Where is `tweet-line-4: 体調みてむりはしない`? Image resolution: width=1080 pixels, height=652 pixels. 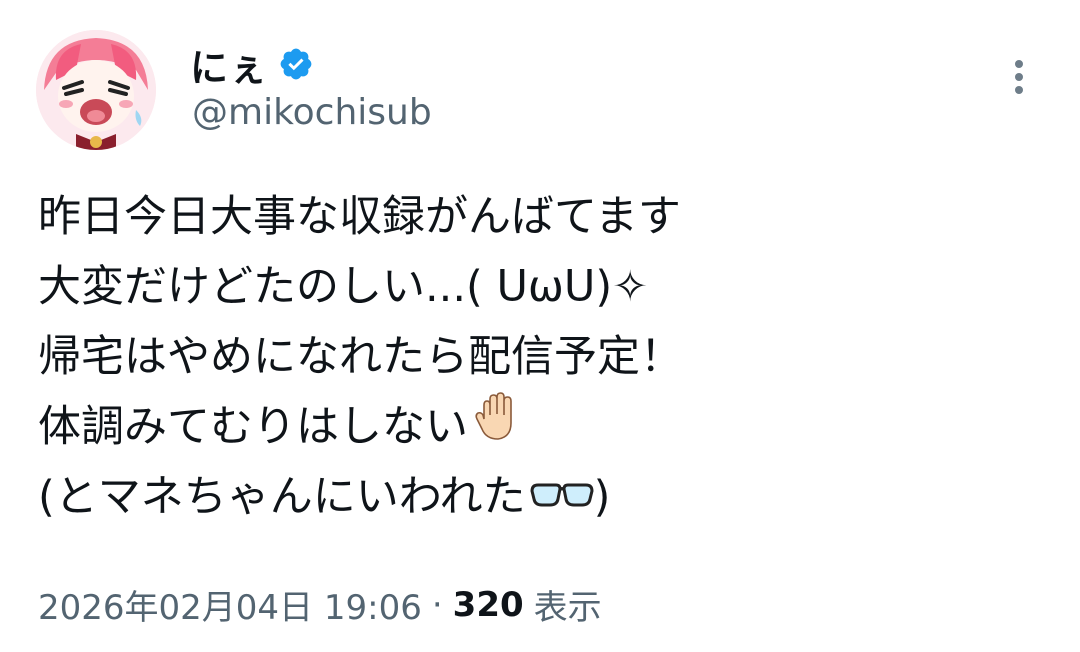
tweet-line-4: 体調みてむりはしない is located at coordinates (543, 427).